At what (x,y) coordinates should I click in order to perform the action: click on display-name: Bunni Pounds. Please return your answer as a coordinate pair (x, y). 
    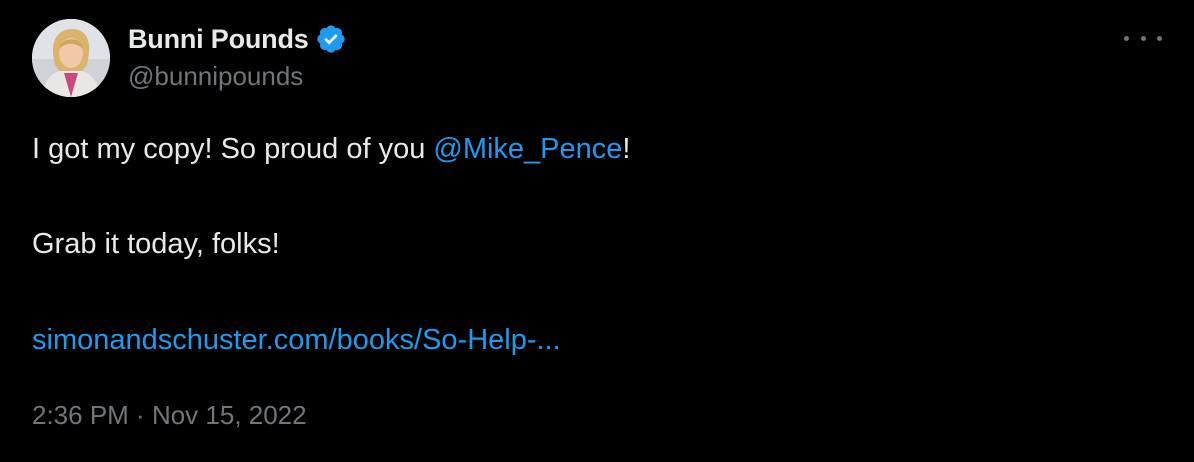
    Looking at the image, I should click on (218, 39).